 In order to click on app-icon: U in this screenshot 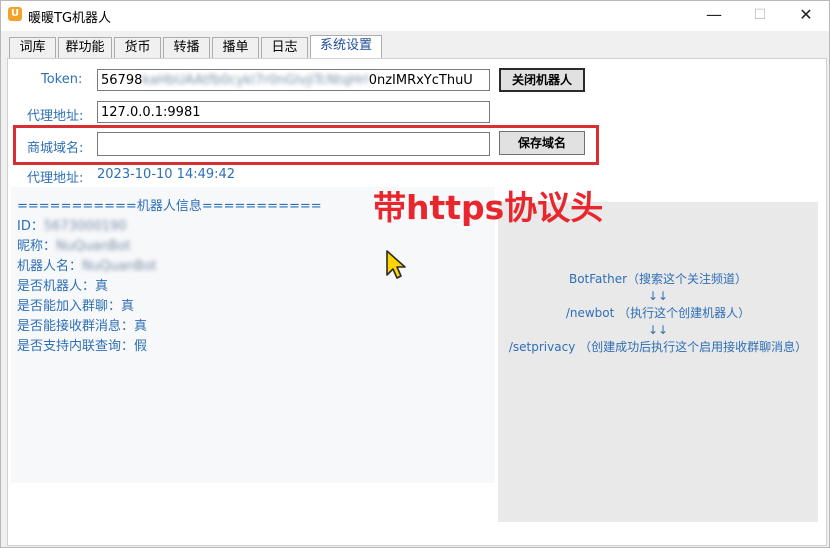, I will do `click(15, 14)`.